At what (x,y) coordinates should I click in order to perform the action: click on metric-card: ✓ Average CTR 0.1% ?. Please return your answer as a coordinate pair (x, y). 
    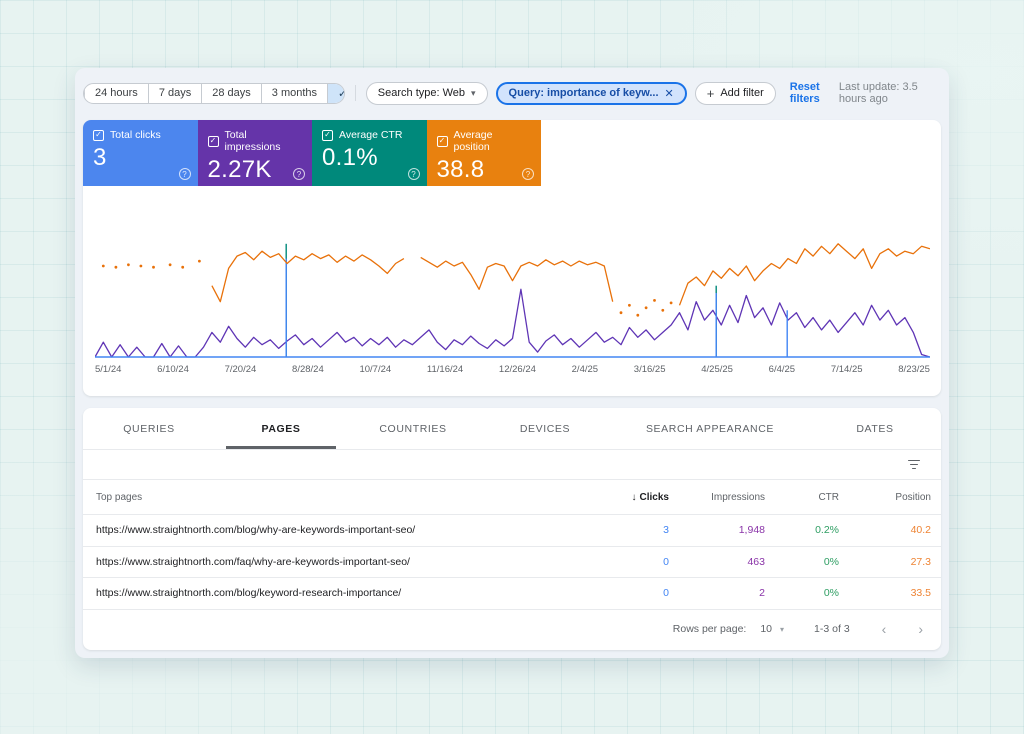
    Looking at the image, I should click on (369, 153).